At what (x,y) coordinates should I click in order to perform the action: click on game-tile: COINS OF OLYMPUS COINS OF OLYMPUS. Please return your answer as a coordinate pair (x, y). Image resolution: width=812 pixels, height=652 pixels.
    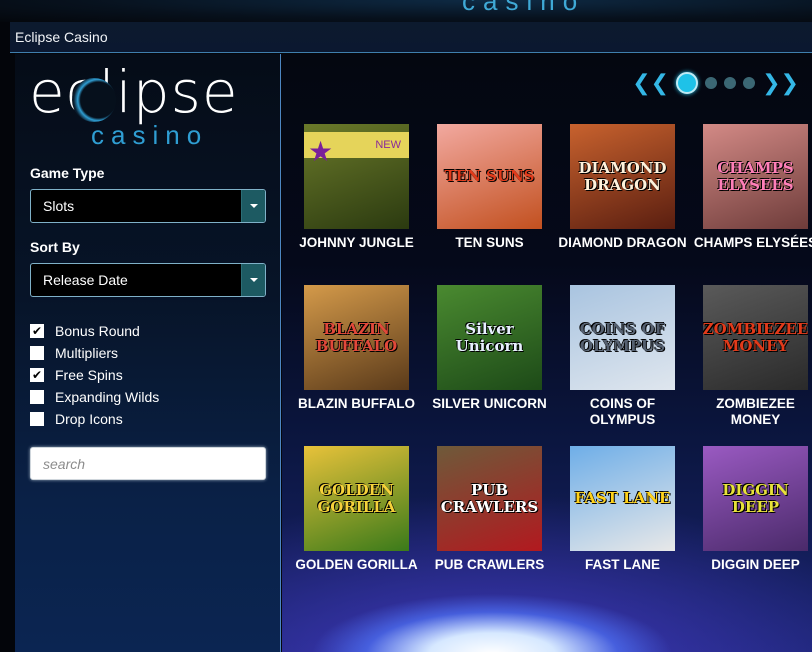
    Looking at the image, I should click on (622, 365).